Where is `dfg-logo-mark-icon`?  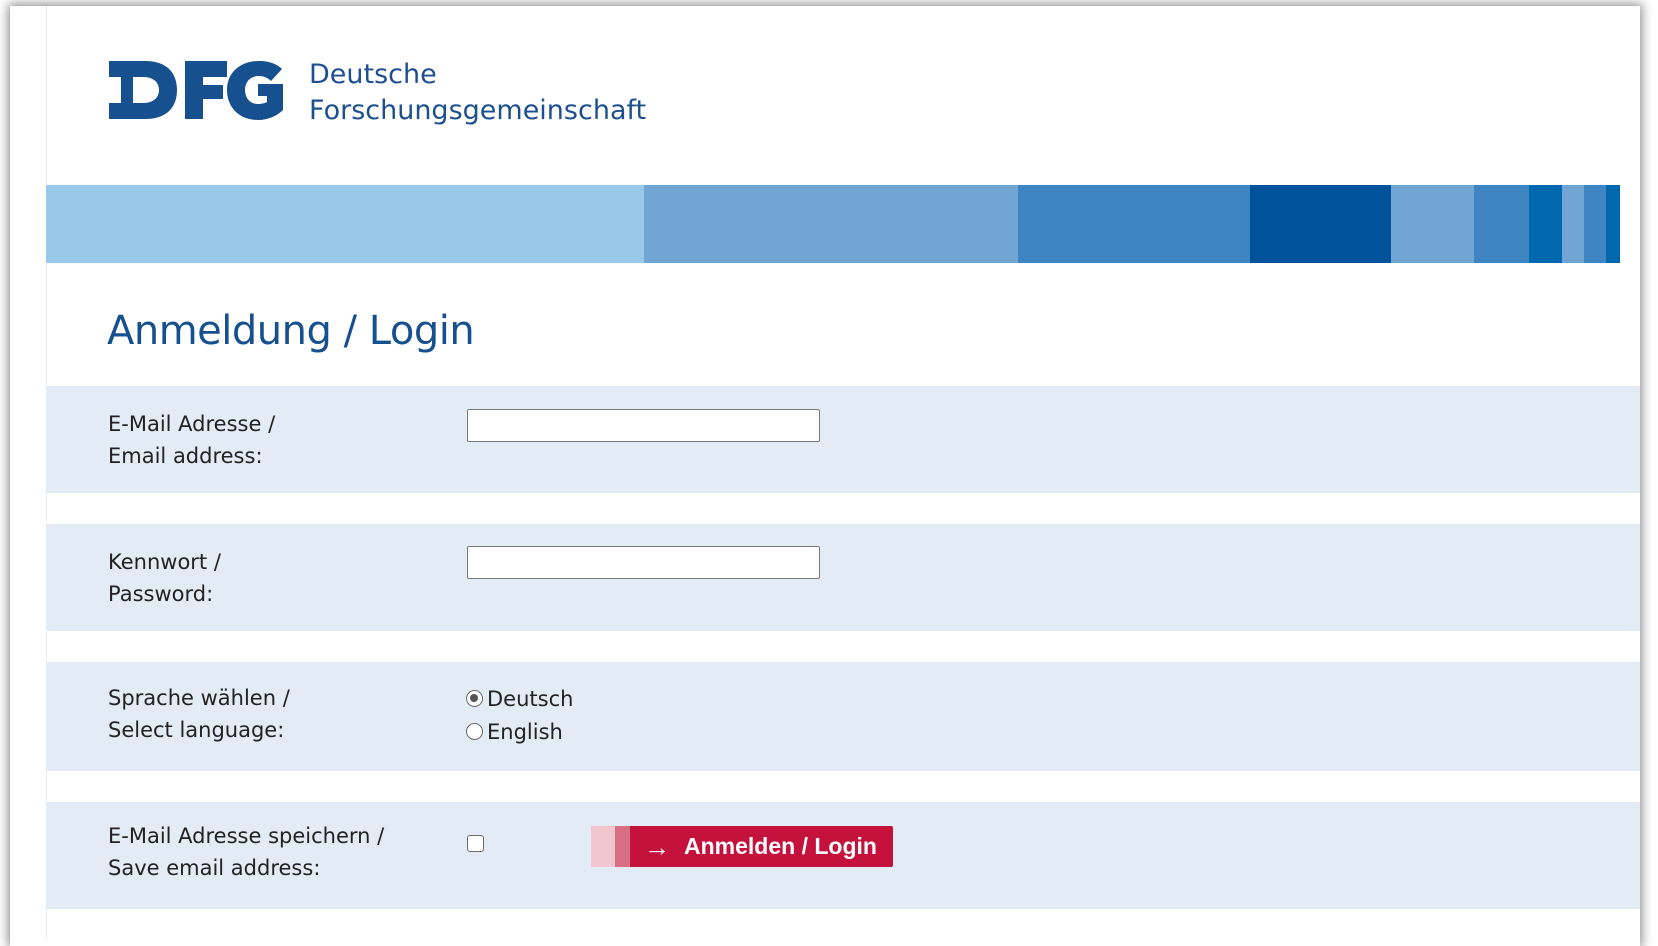
dfg-logo-mark-icon is located at coordinates (196, 90).